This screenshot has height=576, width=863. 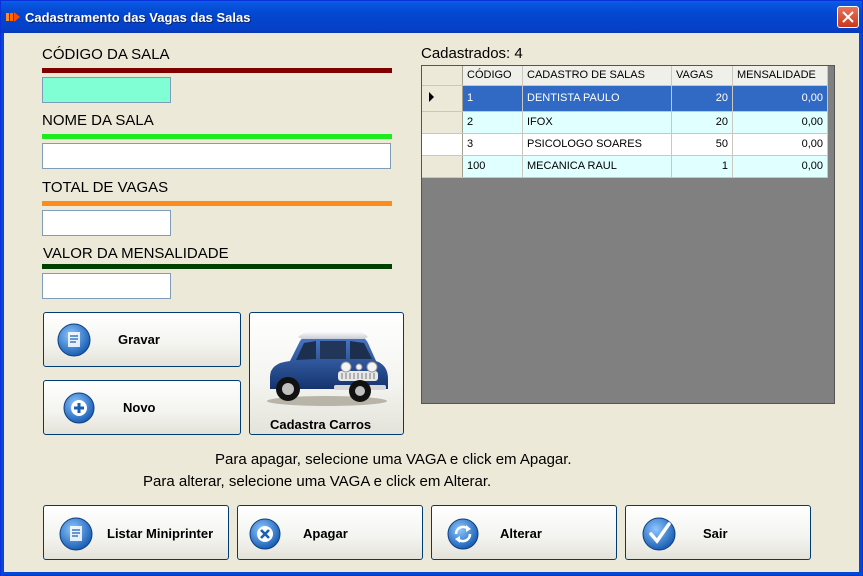 What do you see at coordinates (325, 533) in the screenshot?
I see `apagar-label: Apagar` at bounding box center [325, 533].